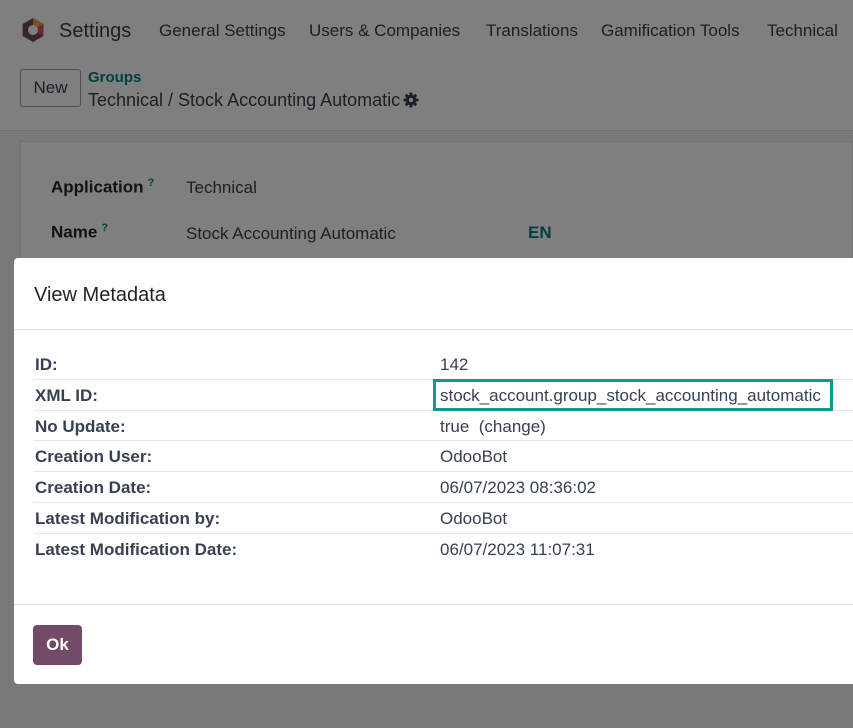 Image resolution: width=853 pixels, height=728 pixels. I want to click on xml-id-highlight-box, so click(633, 395).